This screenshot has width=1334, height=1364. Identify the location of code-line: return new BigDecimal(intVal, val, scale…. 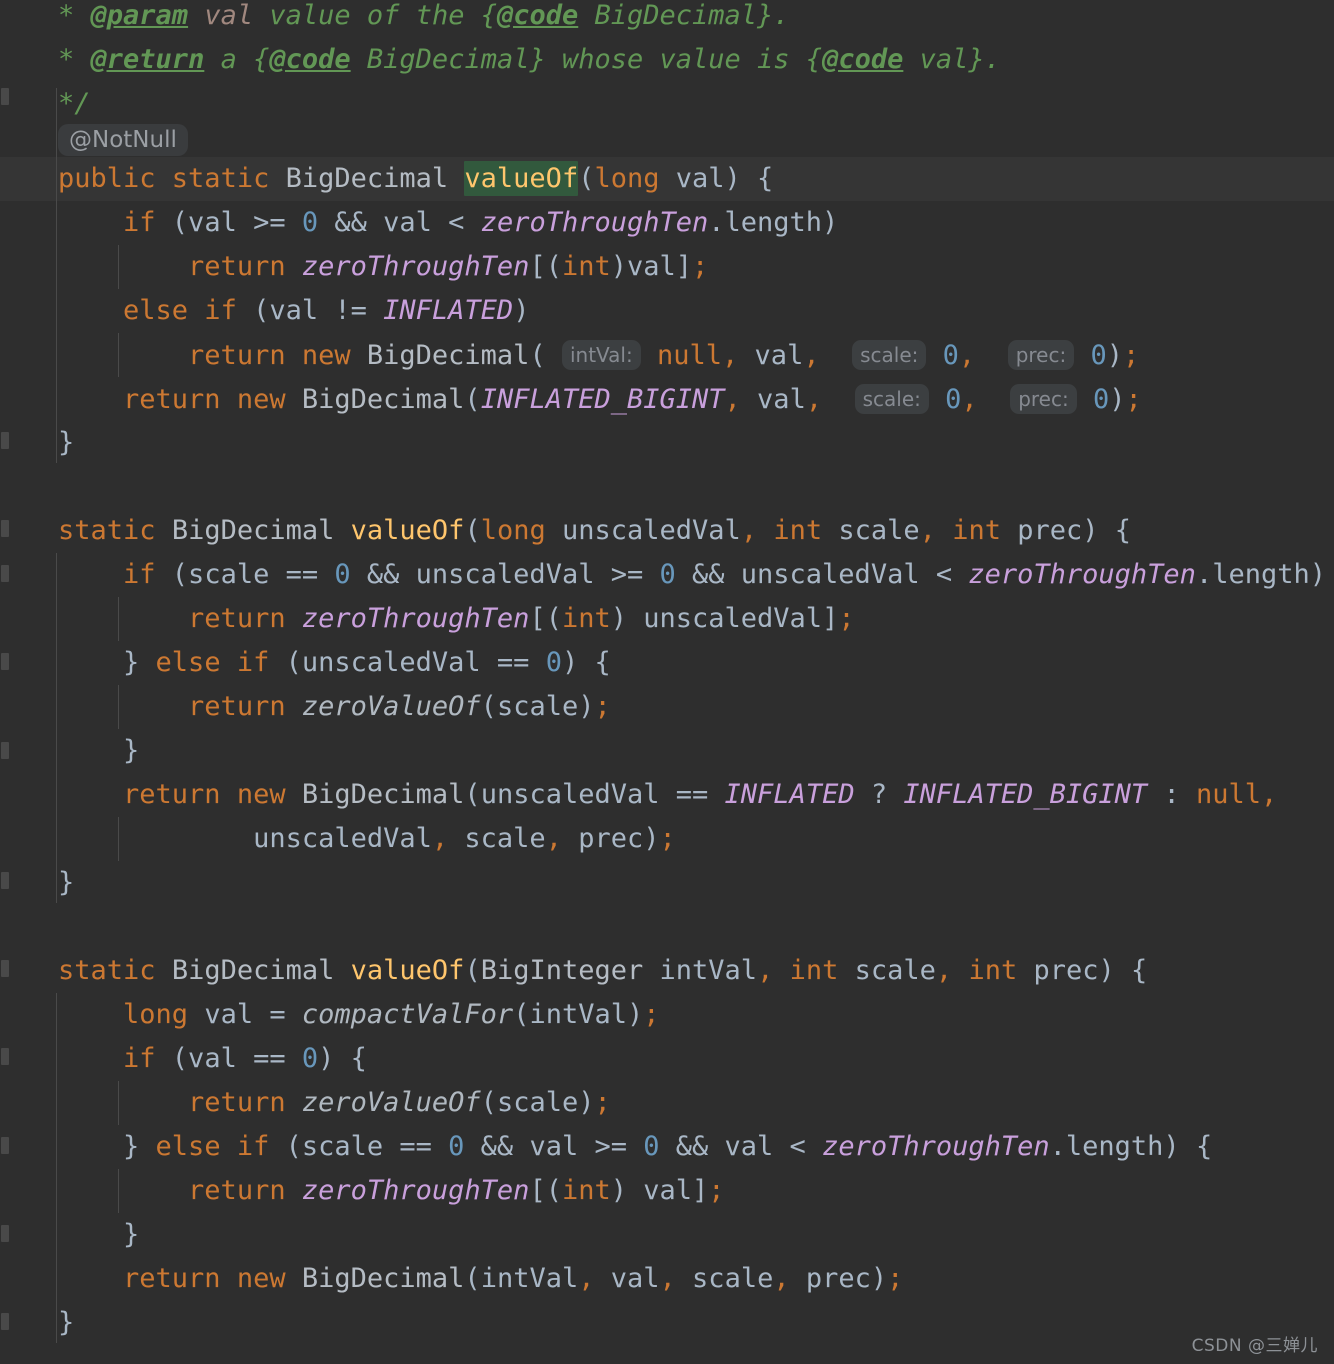
(480, 1279).